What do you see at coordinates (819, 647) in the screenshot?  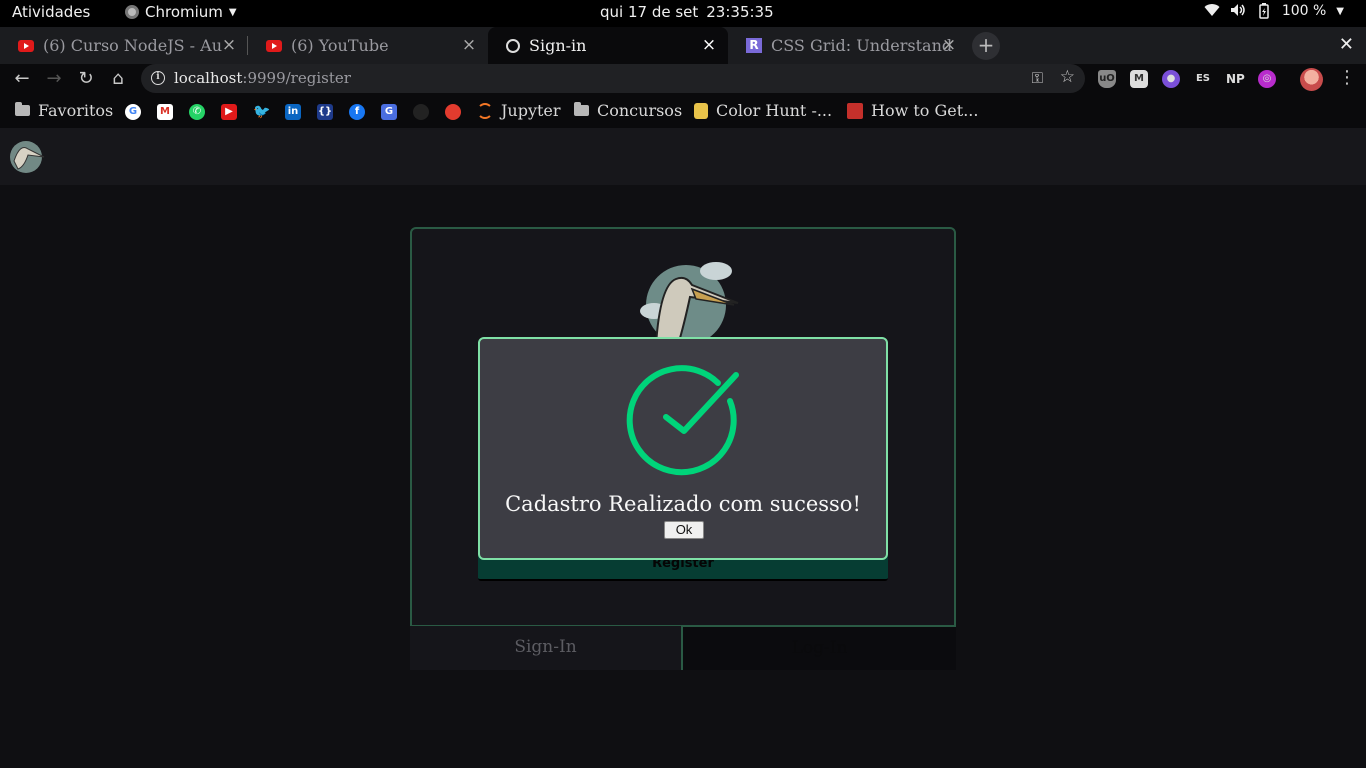 I see `tab-log-in: Log-In` at bounding box center [819, 647].